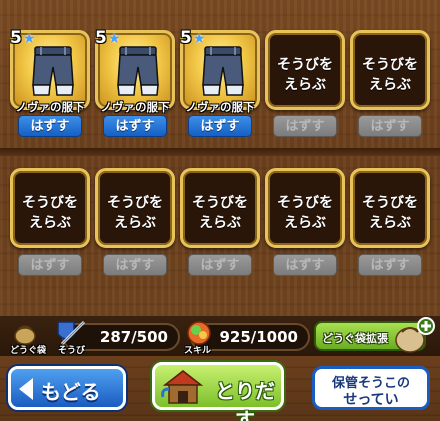 Image resolution: width=440 pixels, height=421 pixels. Describe the element at coordinates (258, 337) in the screenshot. I see `skill-count: 925/1000` at that location.